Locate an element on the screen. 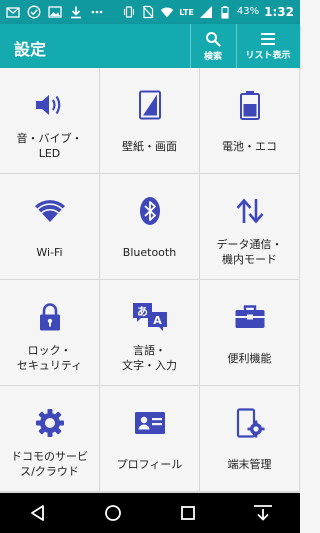 The width and height of the screenshot is (320, 533). tile-docomo: ドコモのサービ ス/クラウド is located at coordinates (49, 438).